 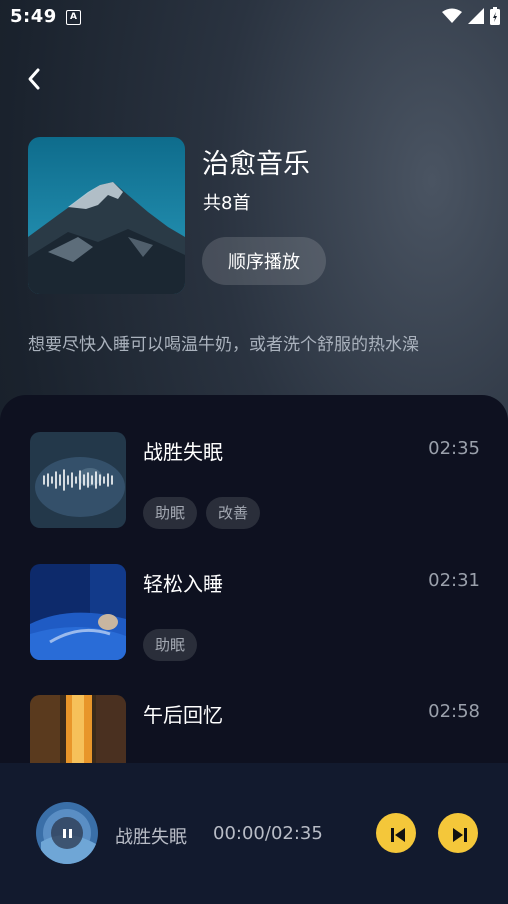 I want to click on track-tags: 助眠 改善, so click(x=202, y=513).